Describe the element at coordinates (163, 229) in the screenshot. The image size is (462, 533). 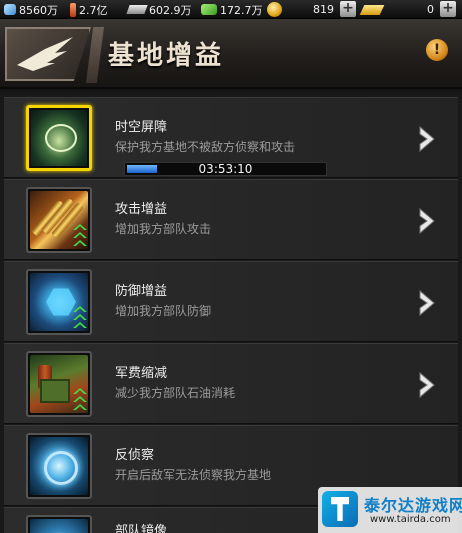
I see `item-description: 增加我方部队攻击` at that location.